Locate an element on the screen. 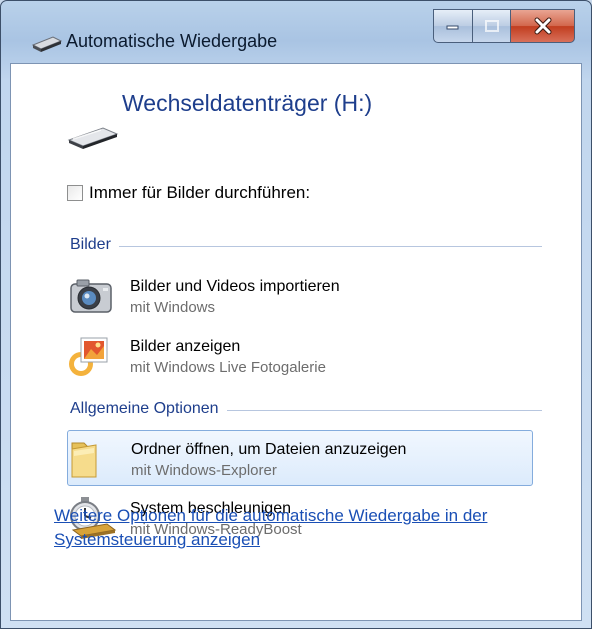 This screenshot has width=592, height=629. minimize-icon is located at coordinates (452, 27).